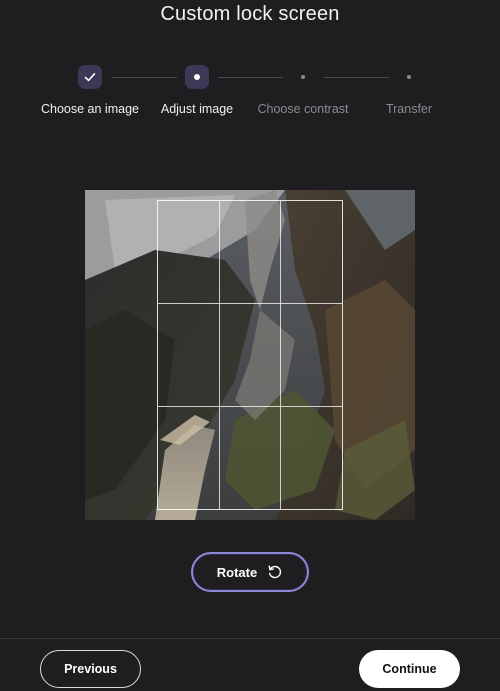  What do you see at coordinates (409, 109) in the screenshot?
I see `step-label: Transfer` at bounding box center [409, 109].